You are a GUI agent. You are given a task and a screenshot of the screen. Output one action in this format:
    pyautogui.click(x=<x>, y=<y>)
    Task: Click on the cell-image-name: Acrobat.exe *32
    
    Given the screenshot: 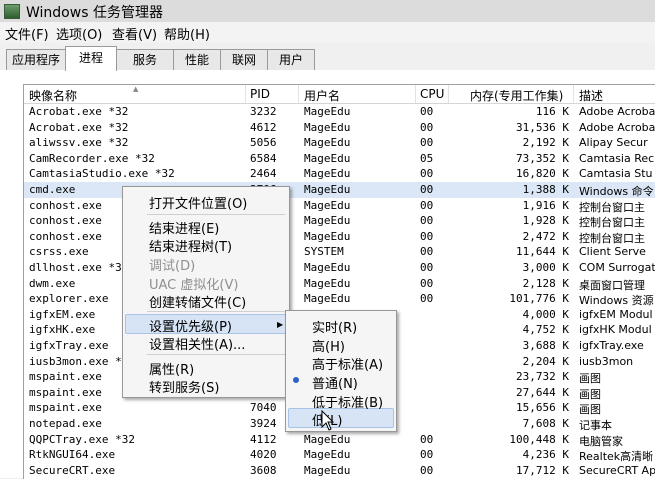 What is the action you would take?
    pyautogui.click(x=79, y=111)
    